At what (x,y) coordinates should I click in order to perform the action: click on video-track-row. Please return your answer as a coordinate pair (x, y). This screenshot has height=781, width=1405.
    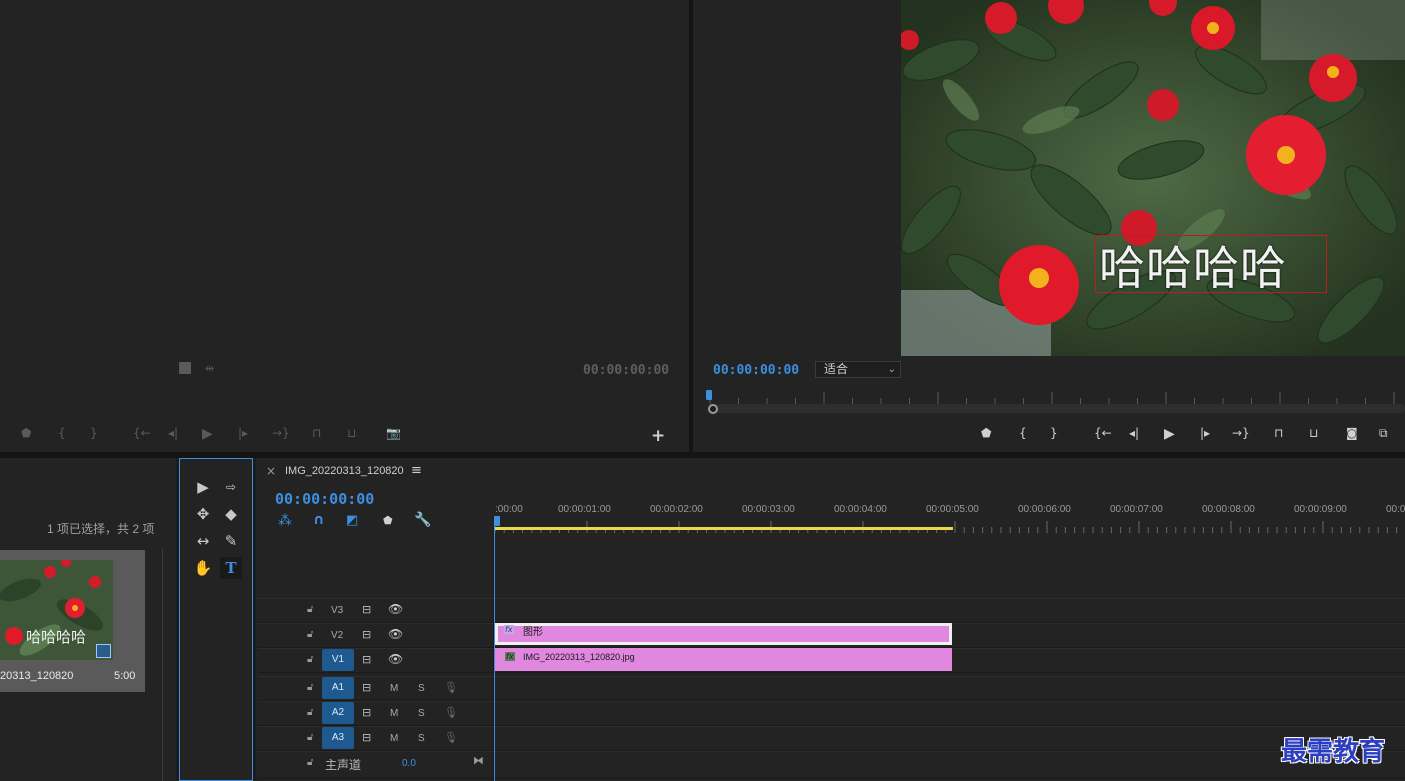
    Looking at the image, I should click on (831, 610).